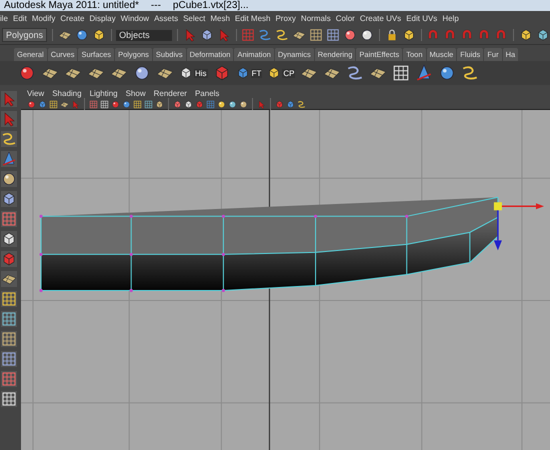 The image size is (550, 450). What do you see at coordinates (252, 18) in the screenshot?
I see `menu-item: Edit Mesh` at bounding box center [252, 18].